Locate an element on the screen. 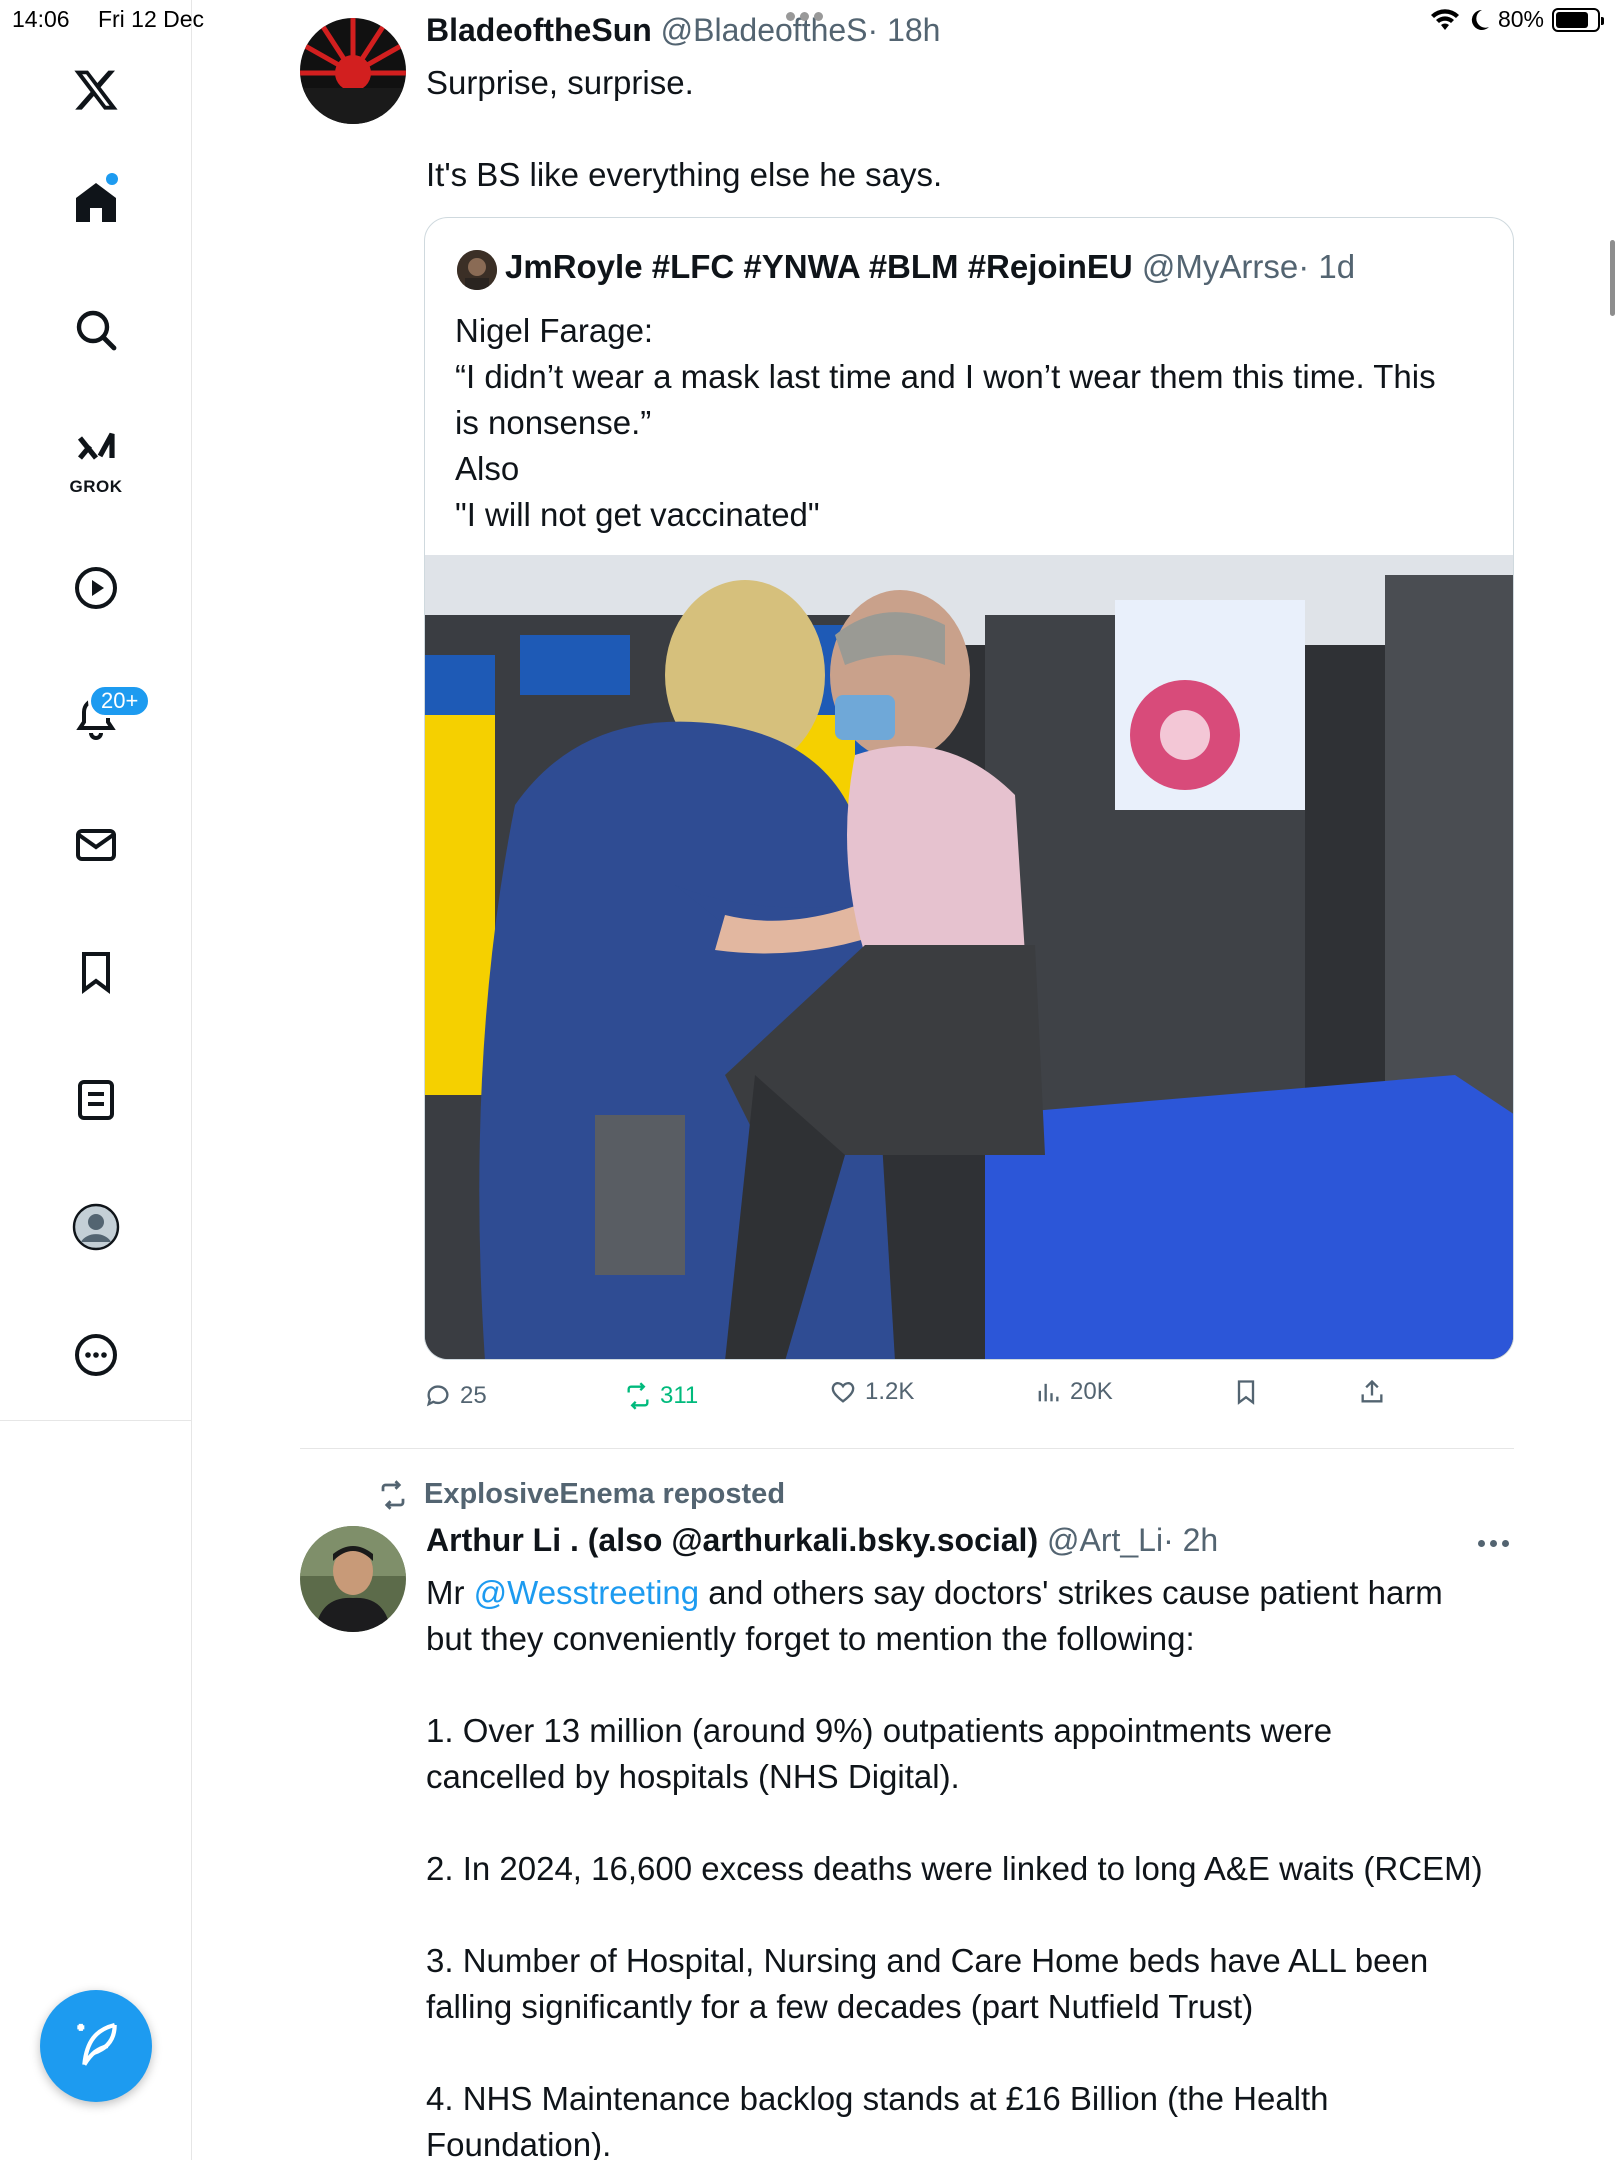  status-right: 80% is located at coordinates (1517, 19).